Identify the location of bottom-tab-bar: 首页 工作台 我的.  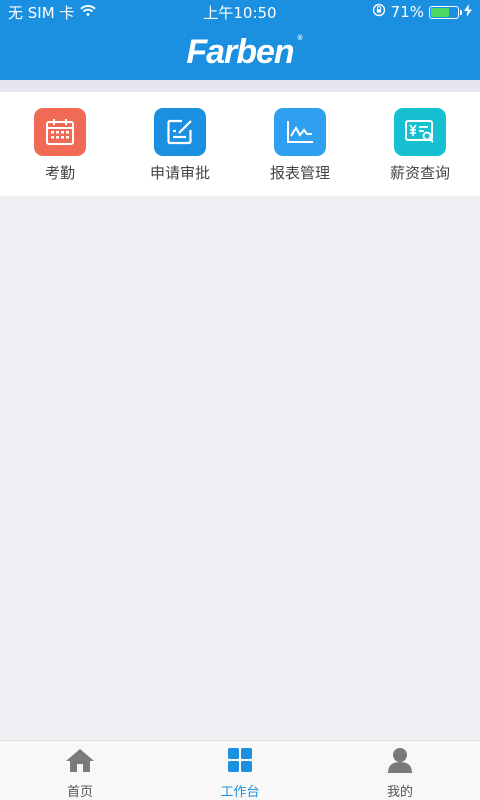
(240, 770).